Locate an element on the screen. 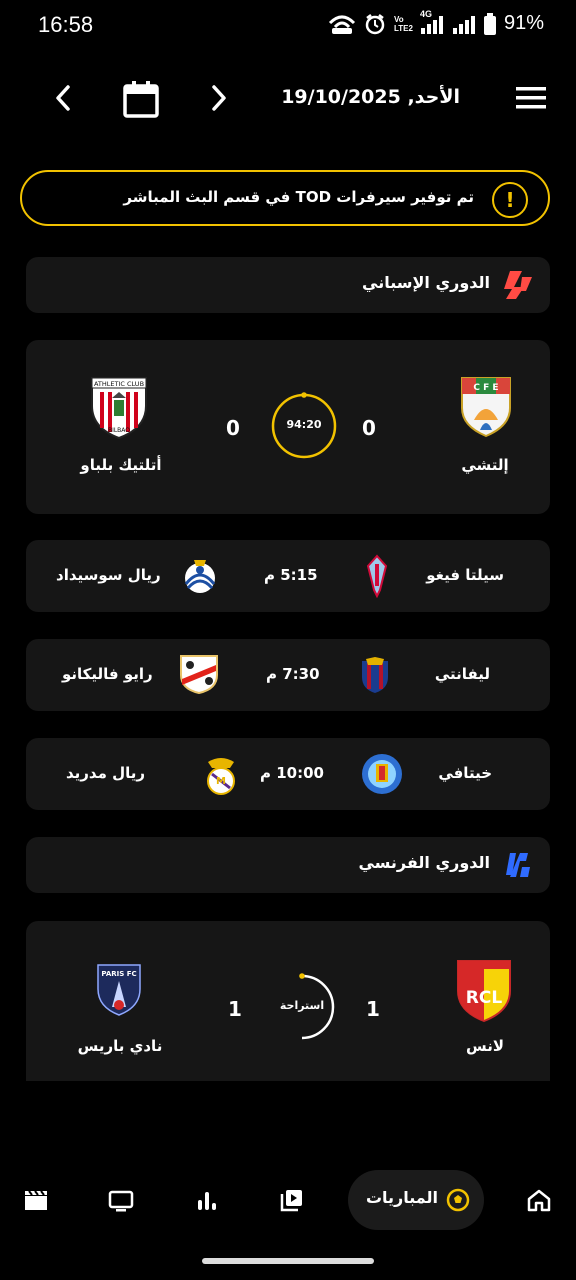 Image resolution: width=576 pixels, height=1280 pixels. nav-matches-tab: المباريات is located at coordinates (416, 1200).